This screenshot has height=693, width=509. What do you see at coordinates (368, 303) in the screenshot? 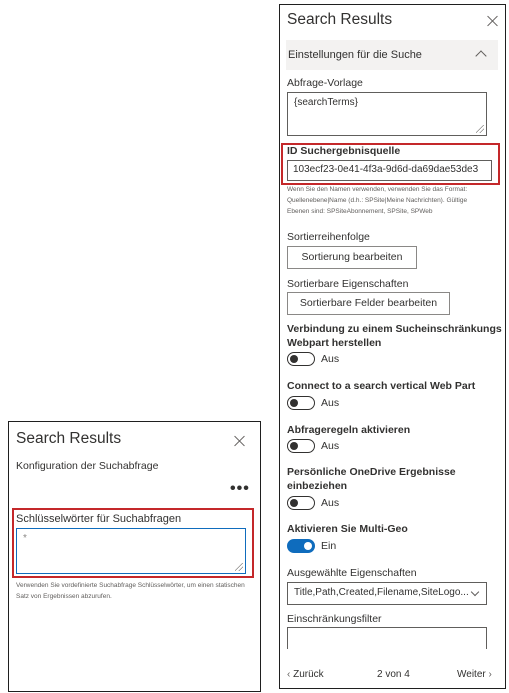
I see `edit-sortable-fields-button: Sortierbare Felder bearbeiten` at bounding box center [368, 303].